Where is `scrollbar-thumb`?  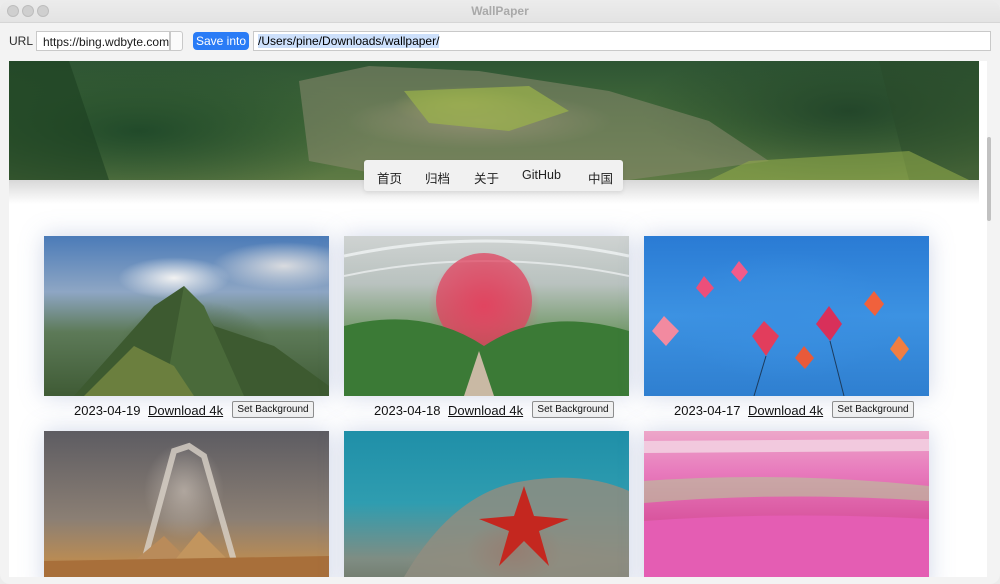
scrollbar-thumb is located at coordinates (989, 179).